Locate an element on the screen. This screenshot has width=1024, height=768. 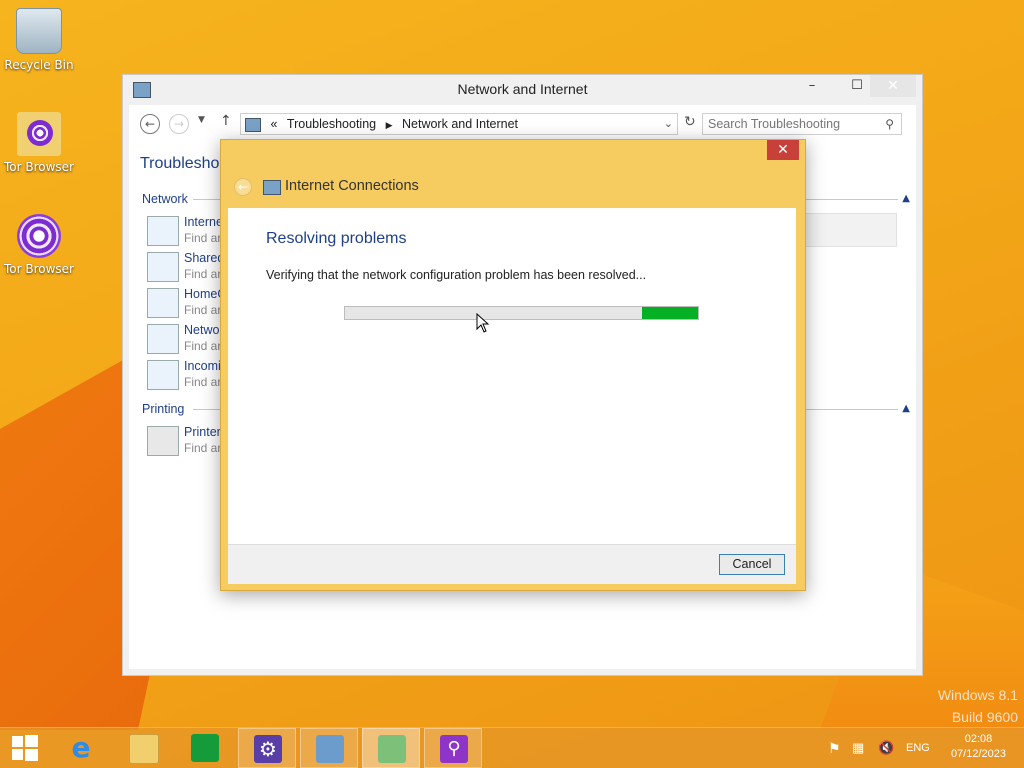
taskbar-store is located at coordinates (205, 748).